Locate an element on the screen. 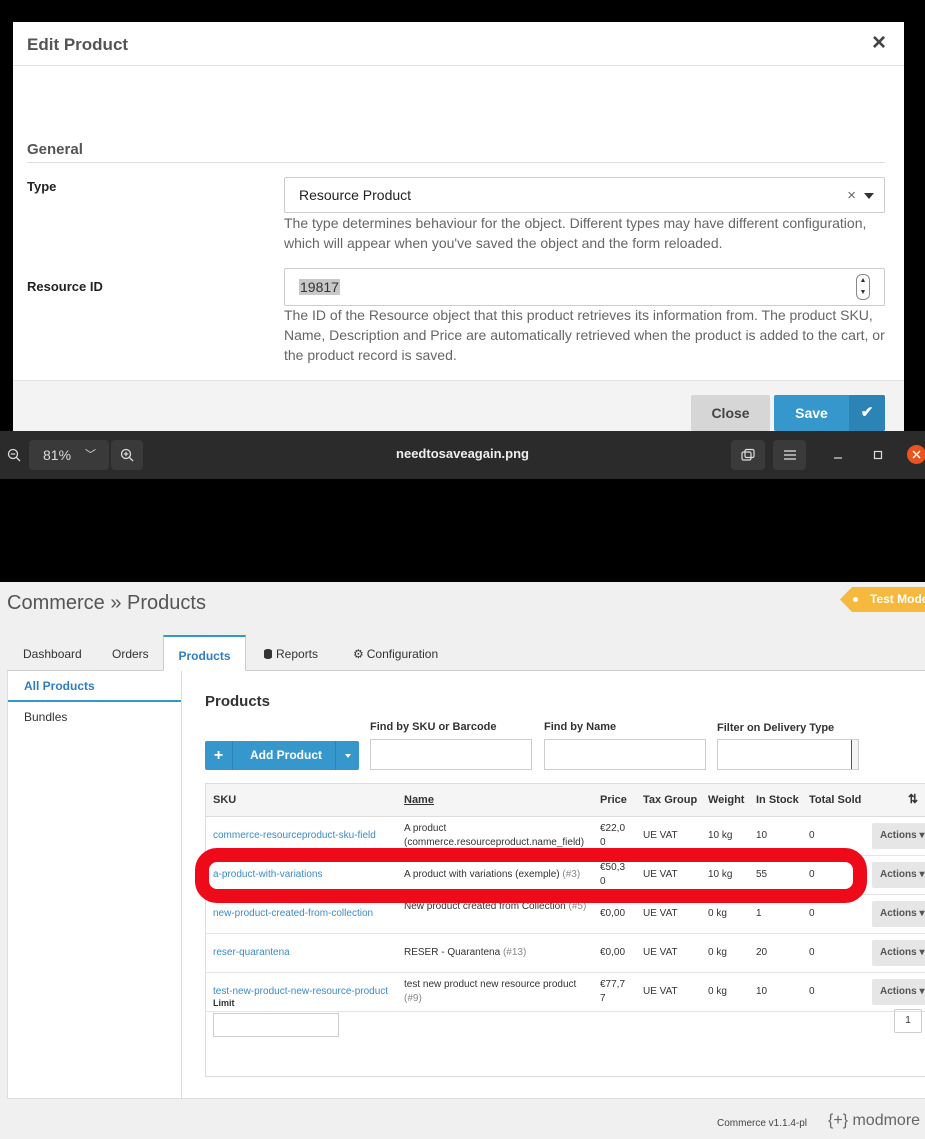 The height and width of the screenshot is (1139, 925). sidebar-item-bundles: Bundles is located at coordinates (94, 717).